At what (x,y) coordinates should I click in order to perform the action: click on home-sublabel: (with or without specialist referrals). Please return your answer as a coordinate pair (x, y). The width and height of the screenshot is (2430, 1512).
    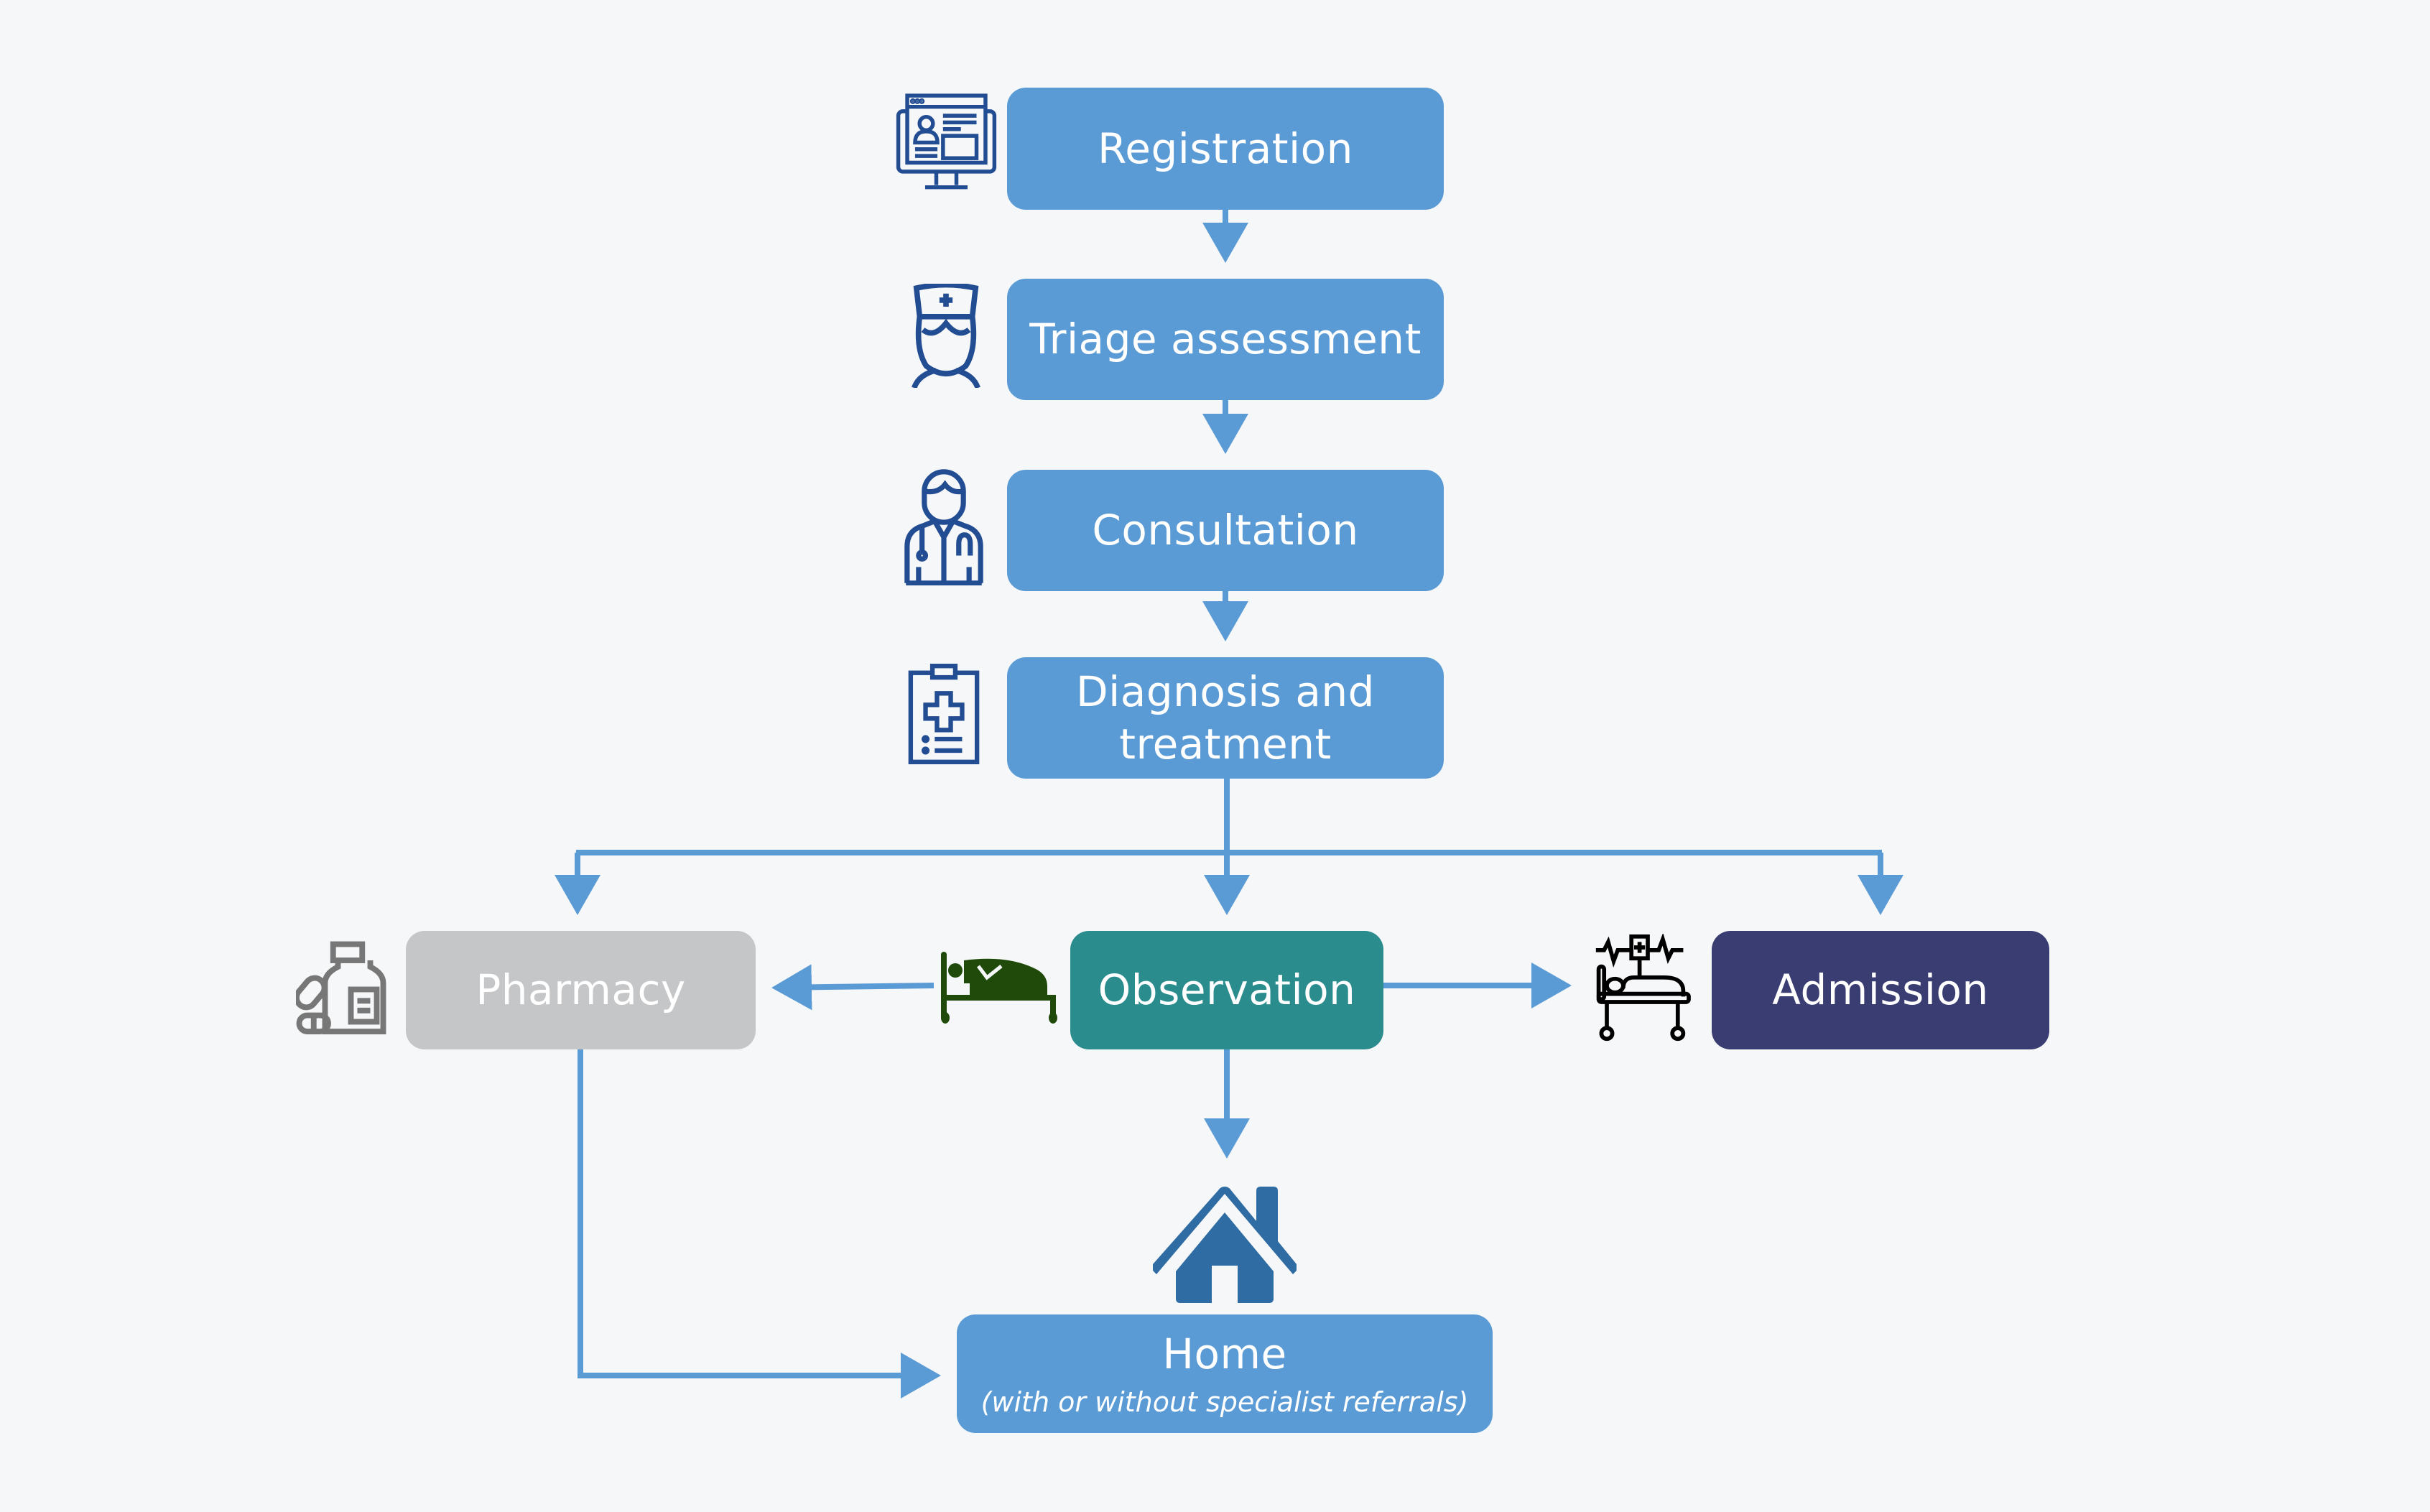
    Looking at the image, I should click on (1224, 1402).